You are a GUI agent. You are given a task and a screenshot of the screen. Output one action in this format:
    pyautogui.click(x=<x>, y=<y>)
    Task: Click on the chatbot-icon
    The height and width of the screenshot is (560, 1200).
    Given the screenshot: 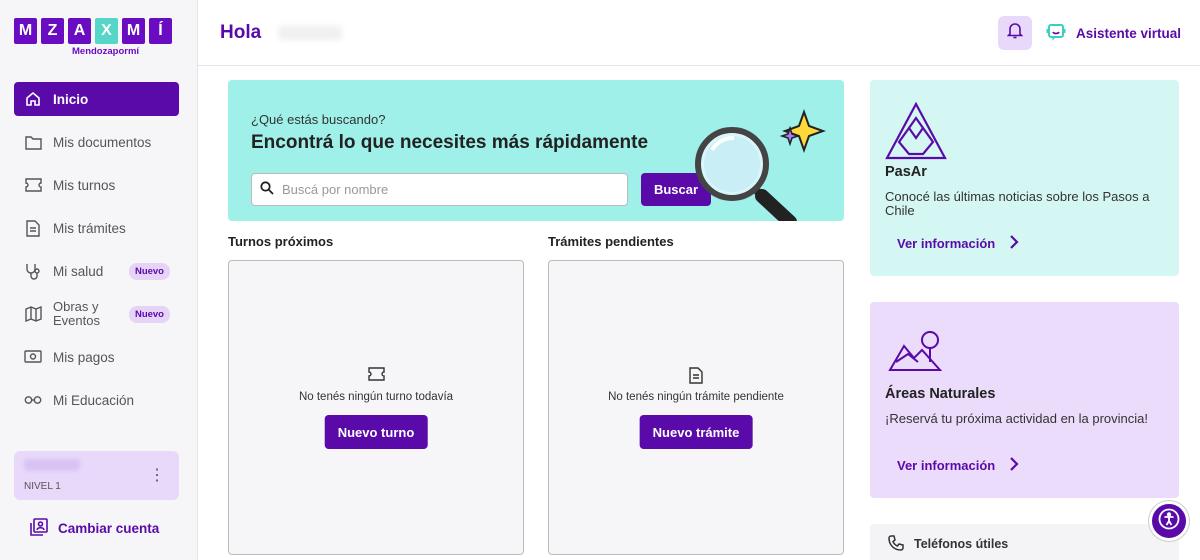 What is the action you would take?
    pyautogui.click(x=1056, y=33)
    